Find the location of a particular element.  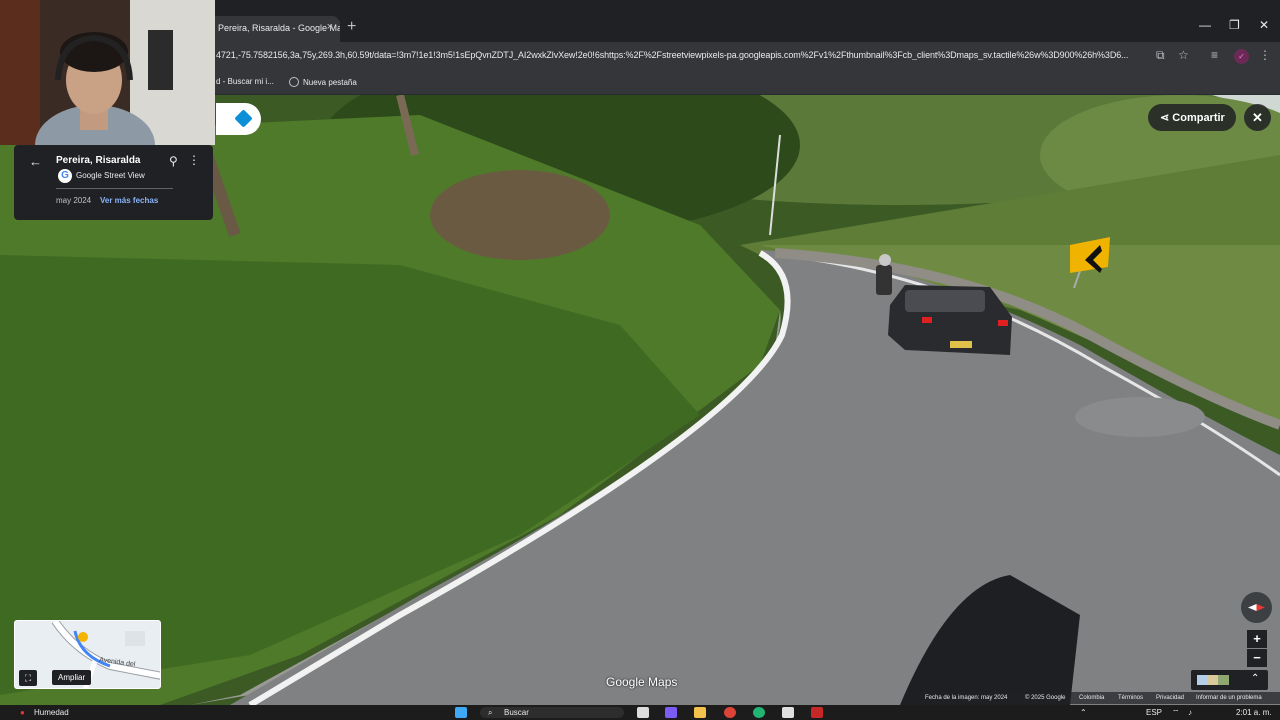

install-app-icon: ⧉ is located at coordinates (1160, 55).